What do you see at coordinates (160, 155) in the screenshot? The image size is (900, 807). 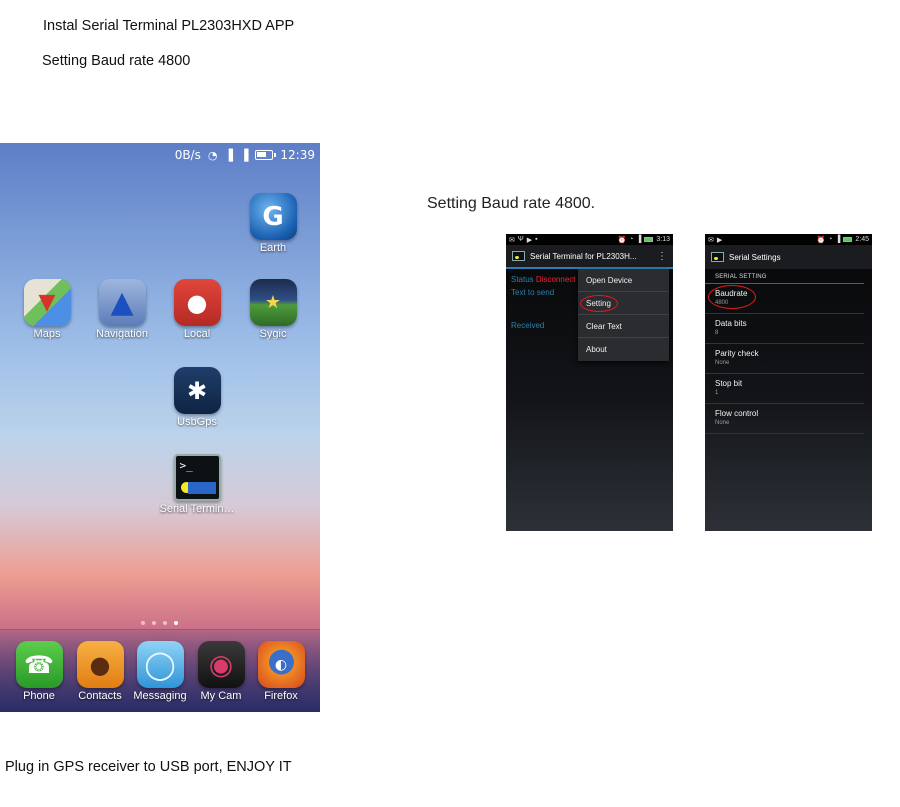 I see `phone-status-bar: 0B/s ◔ ▐ ▐ 12:39` at bounding box center [160, 155].